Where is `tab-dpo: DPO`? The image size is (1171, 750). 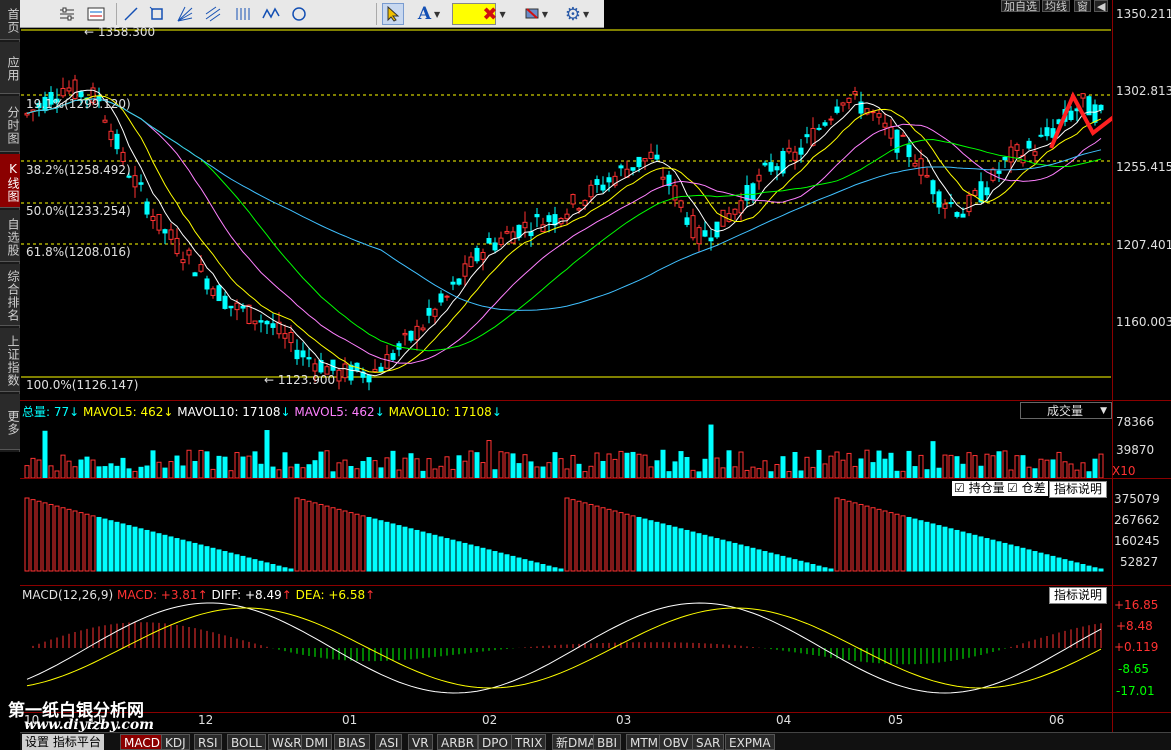
tab-dpo: DPO is located at coordinates (495, 742).